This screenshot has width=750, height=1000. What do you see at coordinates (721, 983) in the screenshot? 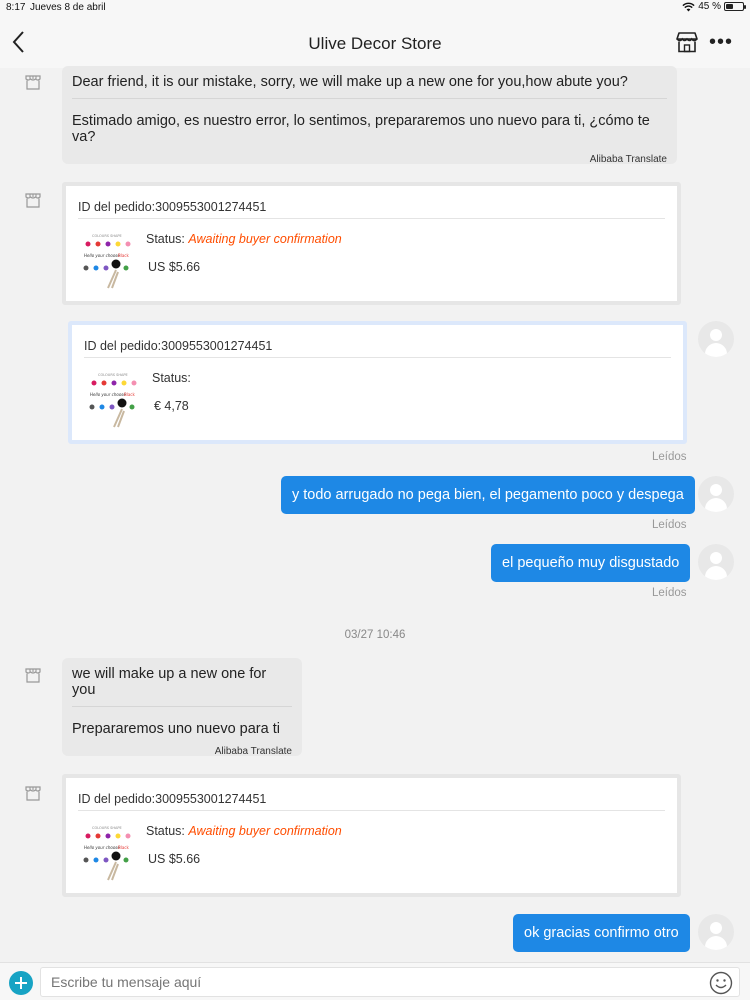
I see `emoji-icon` at bounding box center [721, 983].